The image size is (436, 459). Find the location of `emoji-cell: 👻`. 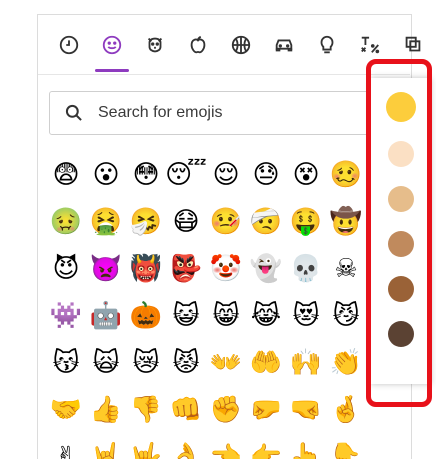

emoji-cell: 👻 is located at coordinates (266, 269).